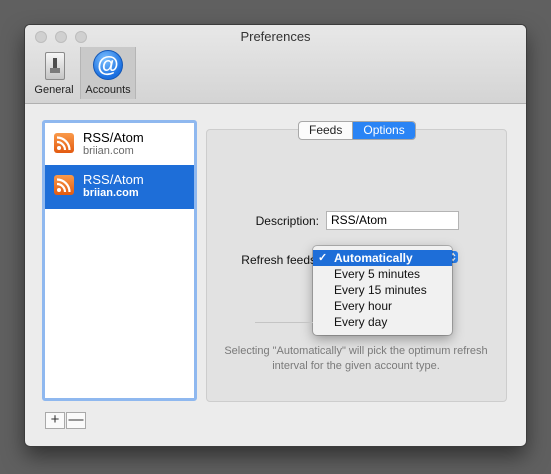 This screenshot has width=551, height=474. I want to click on checkmark-icon: ✓, so click(323, 258).